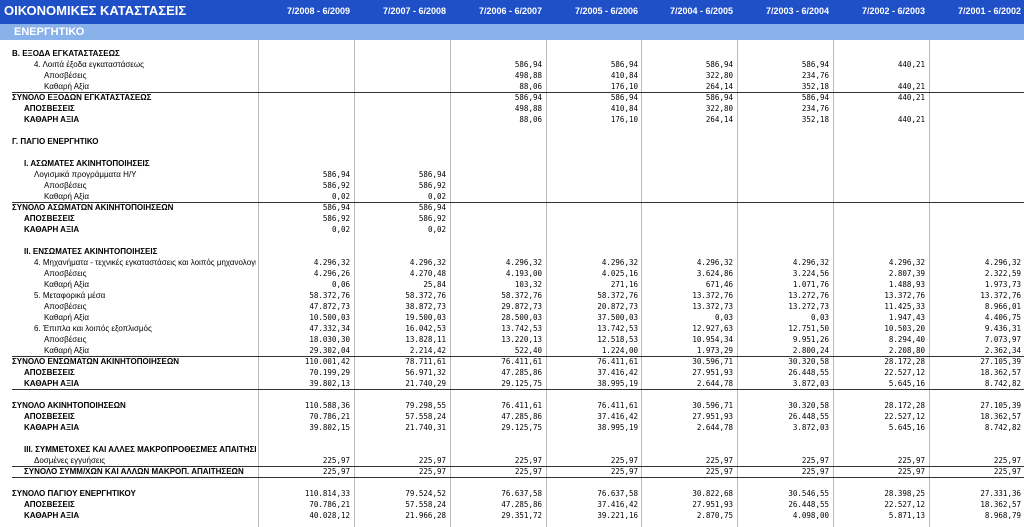  I want to click on cell-value: 21.740,31, so click(401, 427).